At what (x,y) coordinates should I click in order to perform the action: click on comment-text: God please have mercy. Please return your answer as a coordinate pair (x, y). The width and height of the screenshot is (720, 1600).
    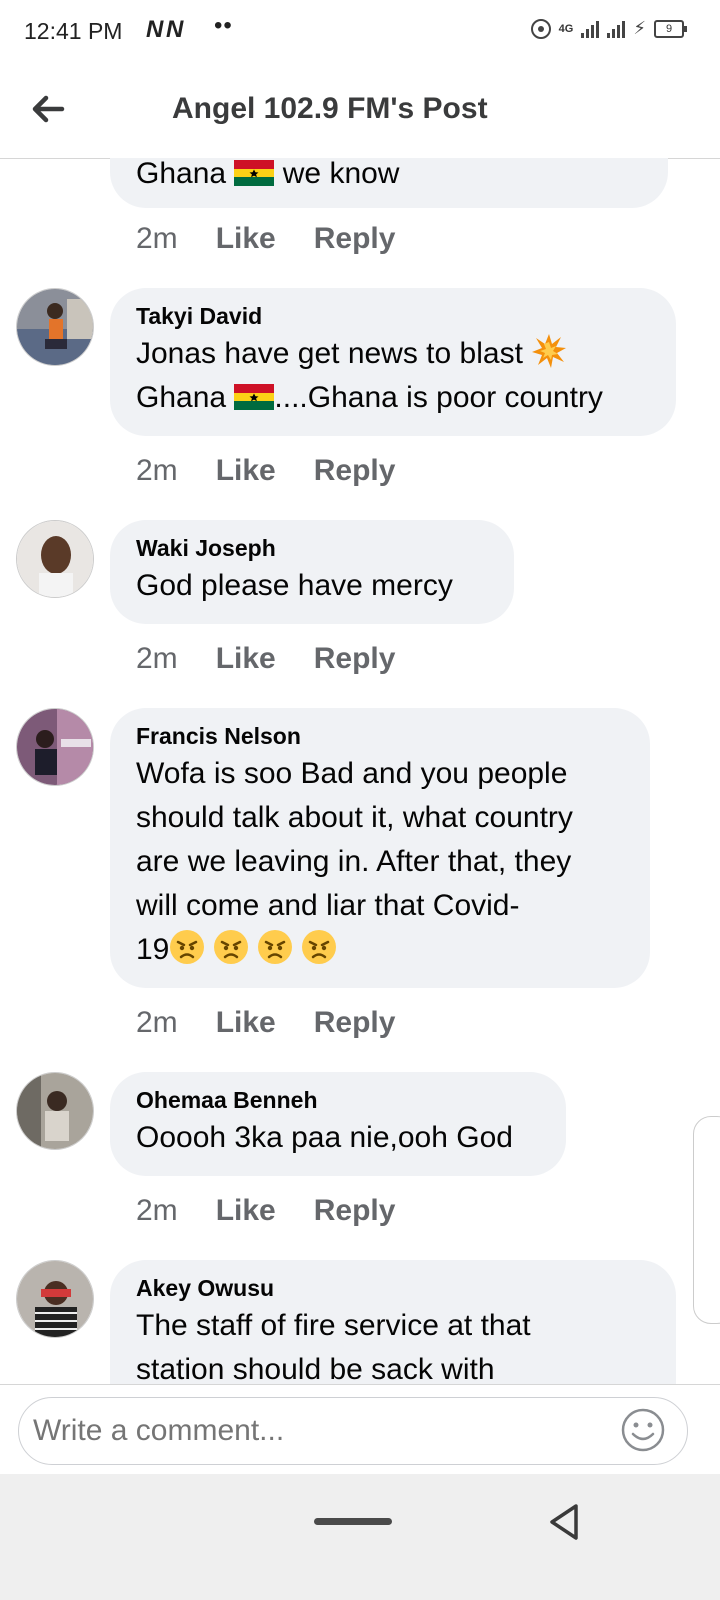
    Looking at the image, I should click on (294, 585).